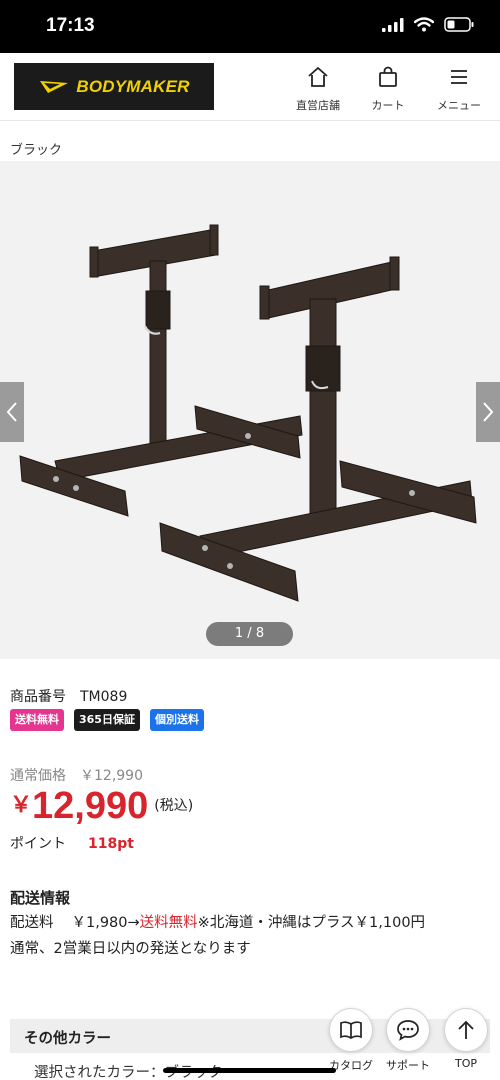 This screenshot has width=500, height=1080. Describe the element at coordinates (459, 89) in the screenshot. I see `nav-menu-button: メニュー` at that location.